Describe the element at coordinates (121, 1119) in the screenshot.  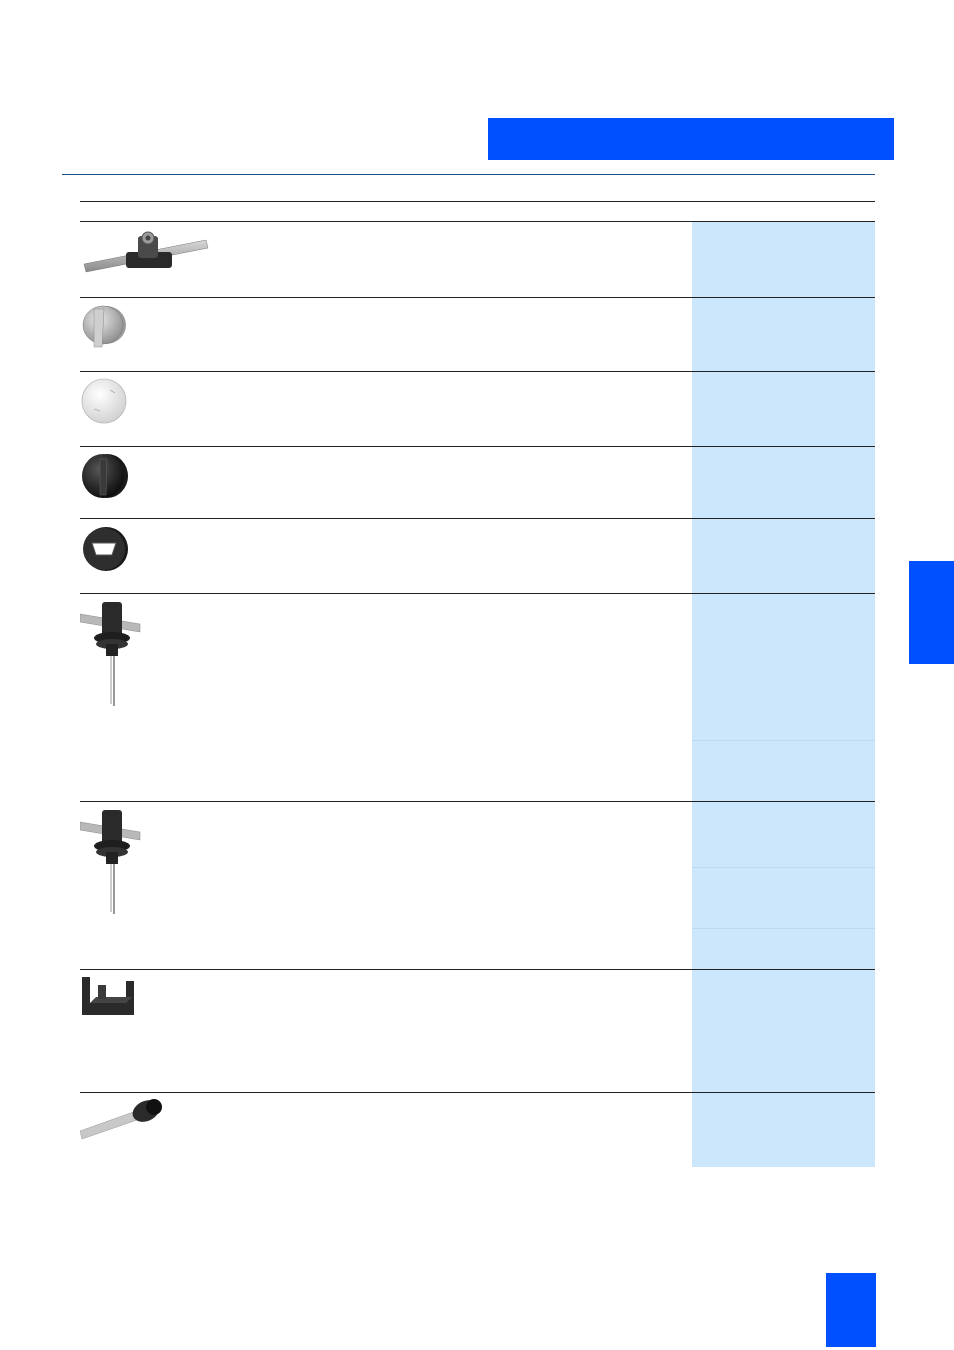
I see `cable-end-plug-photo` at that location.